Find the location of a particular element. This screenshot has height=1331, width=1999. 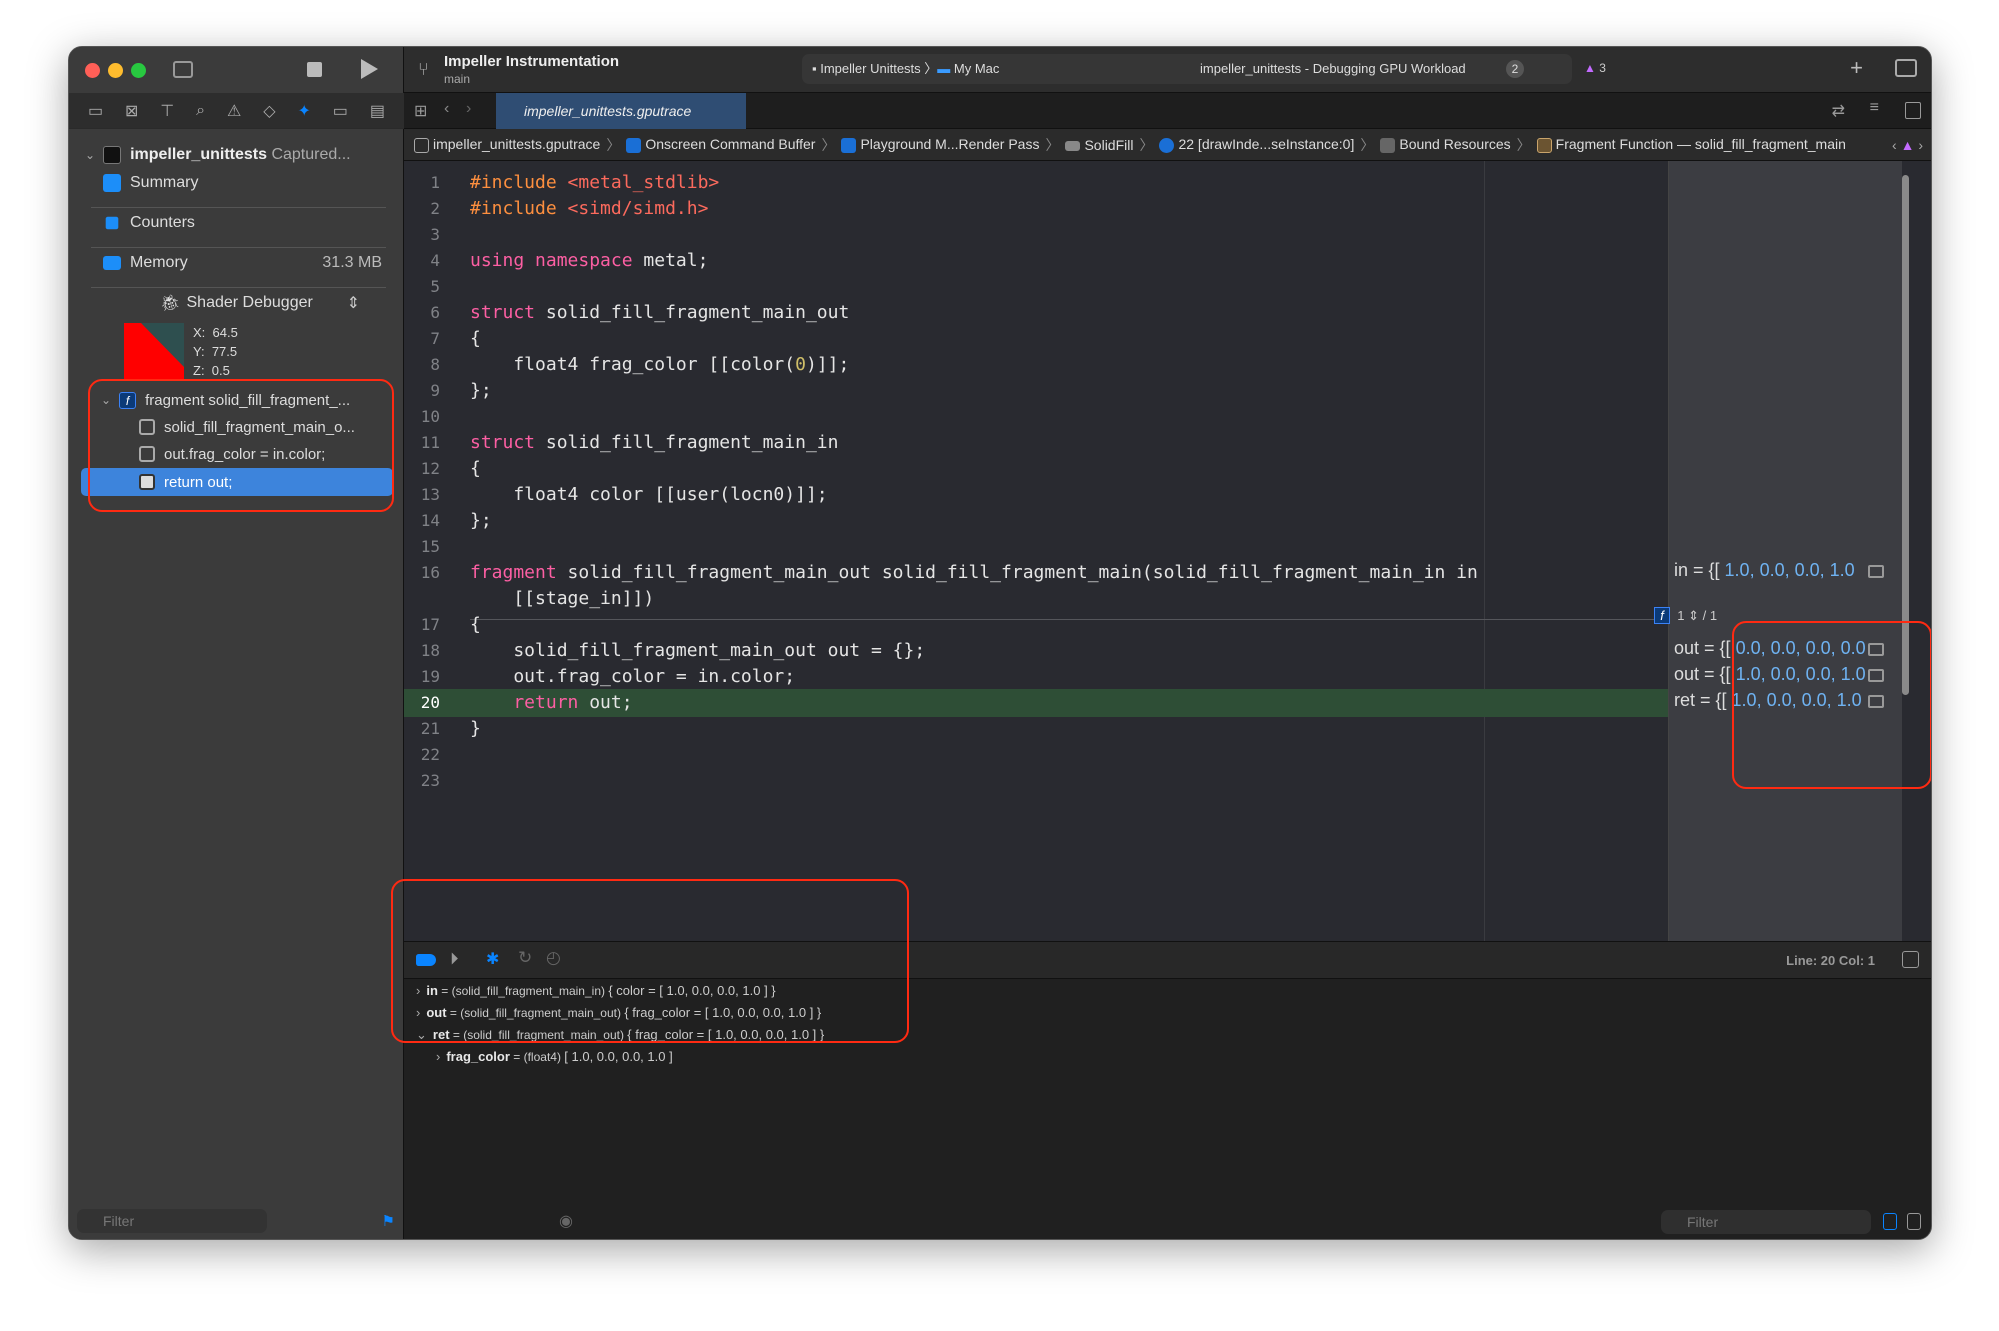

run-icon is located at coordinates (369, 69).